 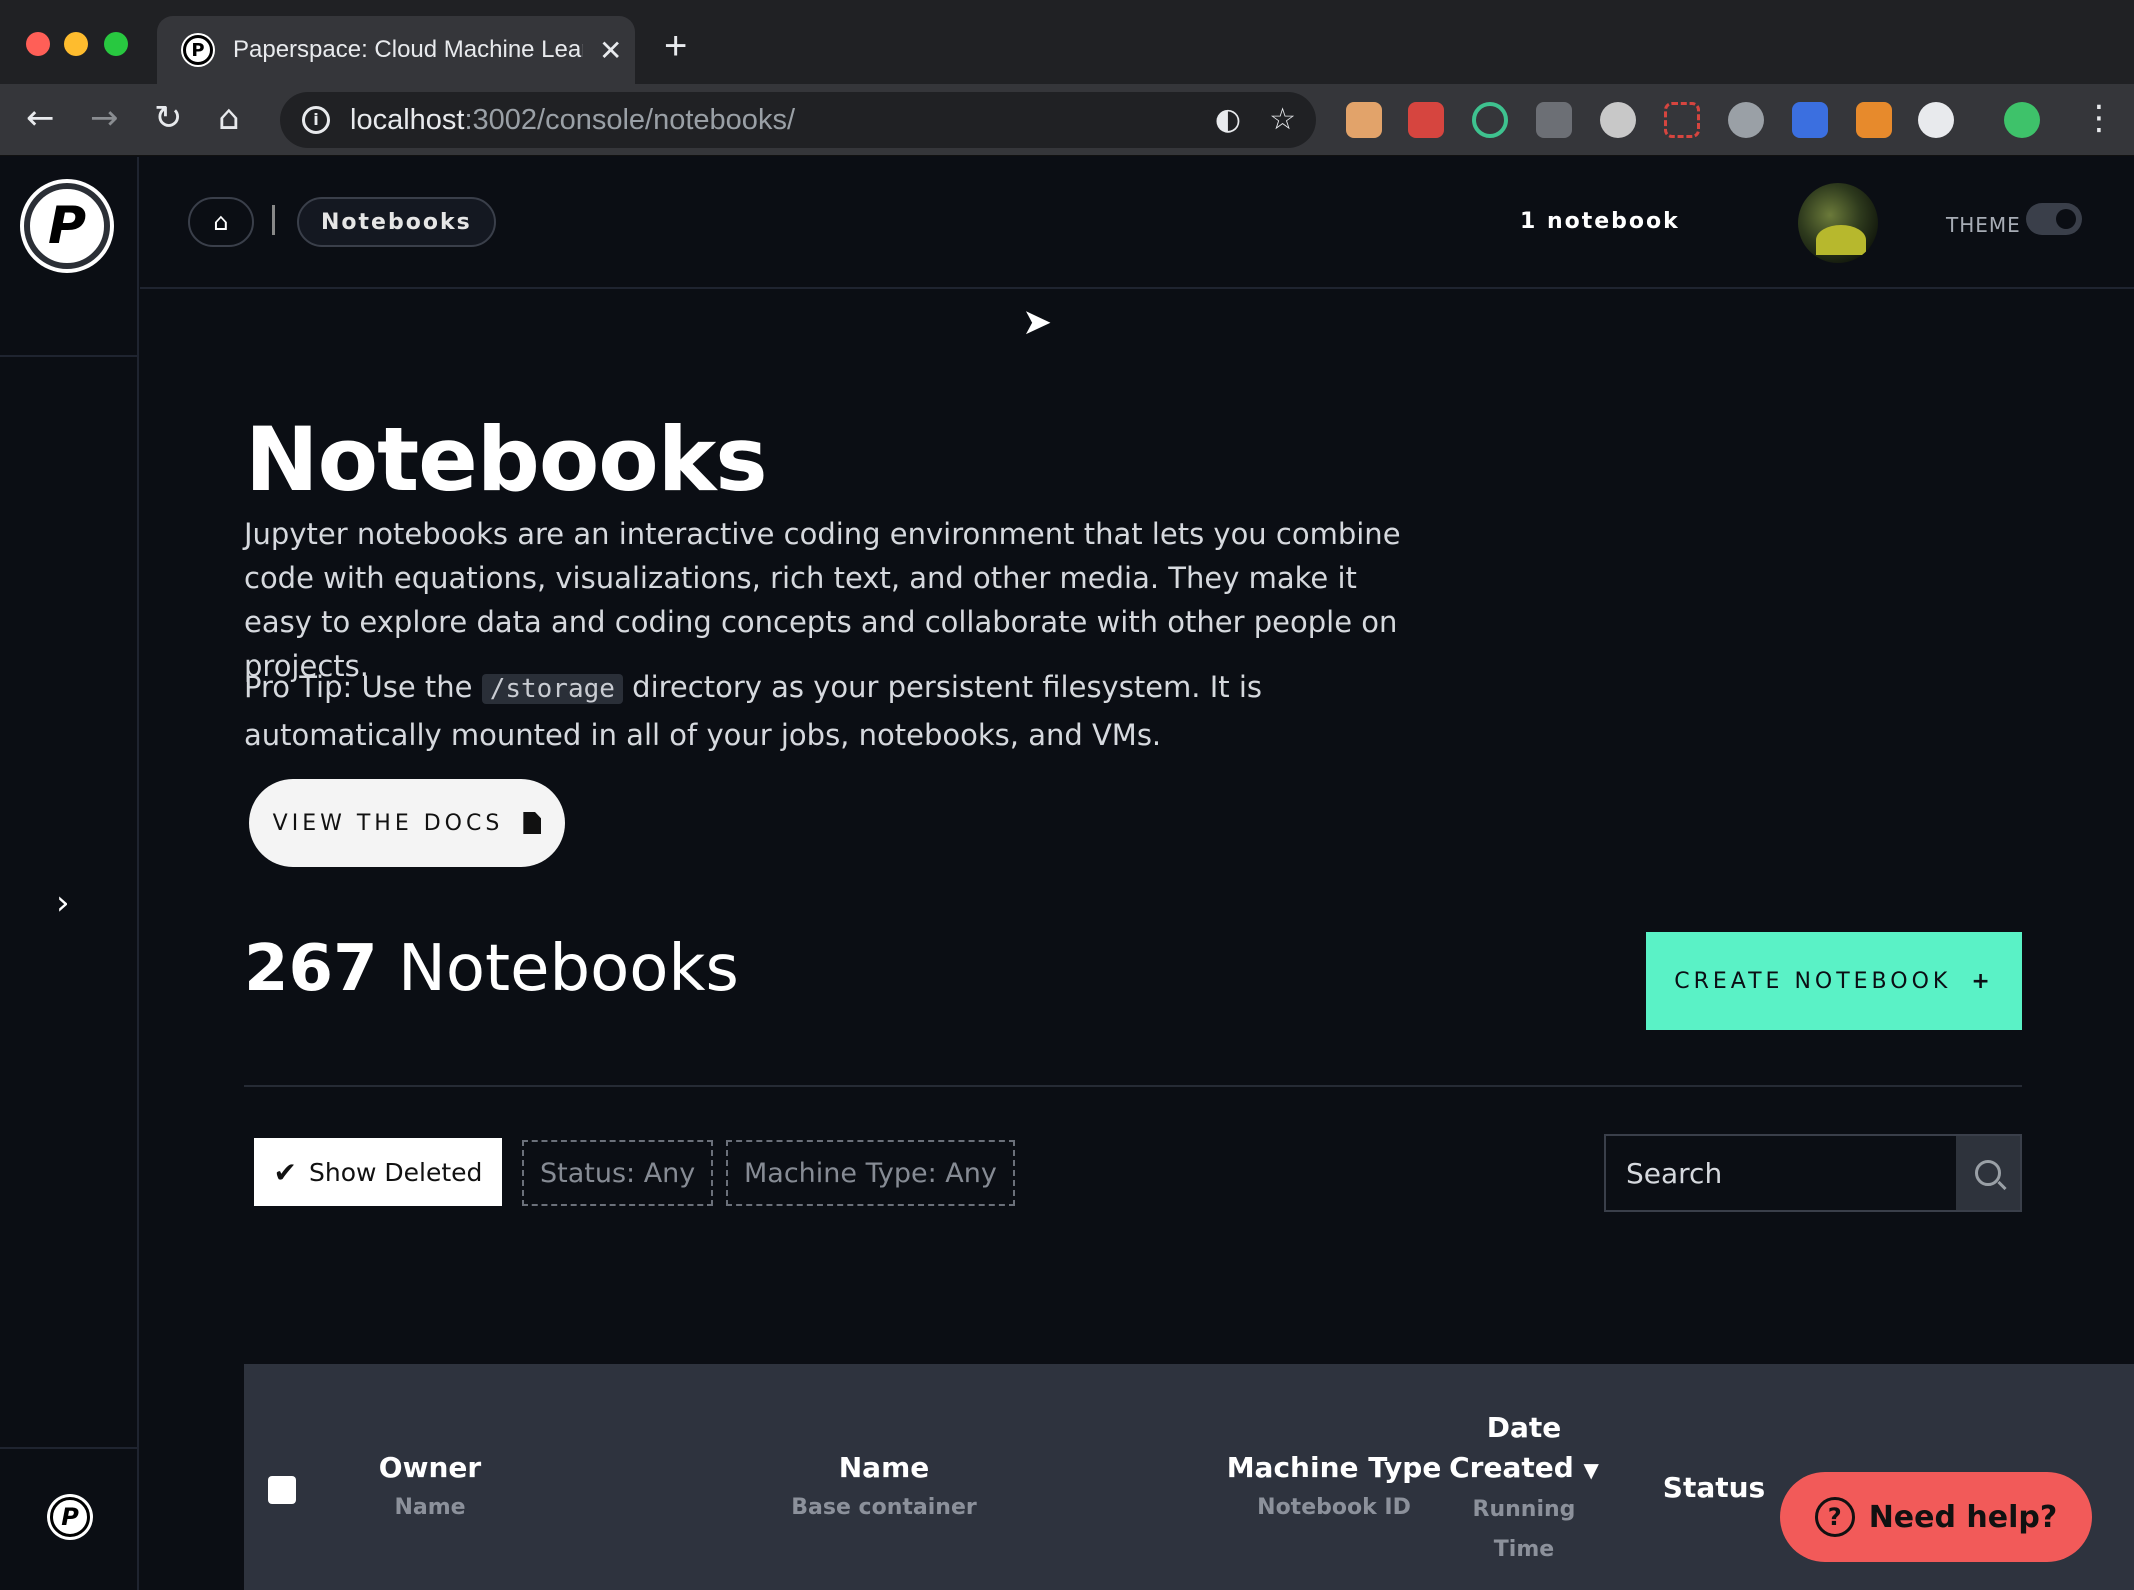 What do you see at coordinates (388, 823) in the screenshot?
I see `view-docs-label: VIEW THE DOCS` at bounding box center [388, 823].